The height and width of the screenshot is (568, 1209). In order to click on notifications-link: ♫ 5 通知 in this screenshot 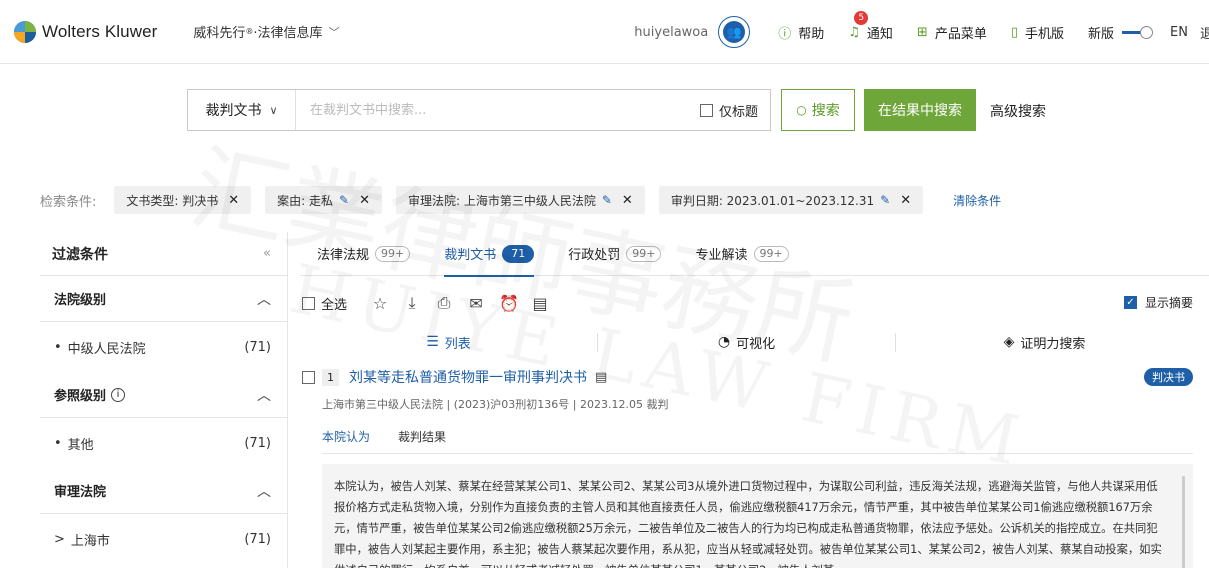, I will do `click(870, 26)`.